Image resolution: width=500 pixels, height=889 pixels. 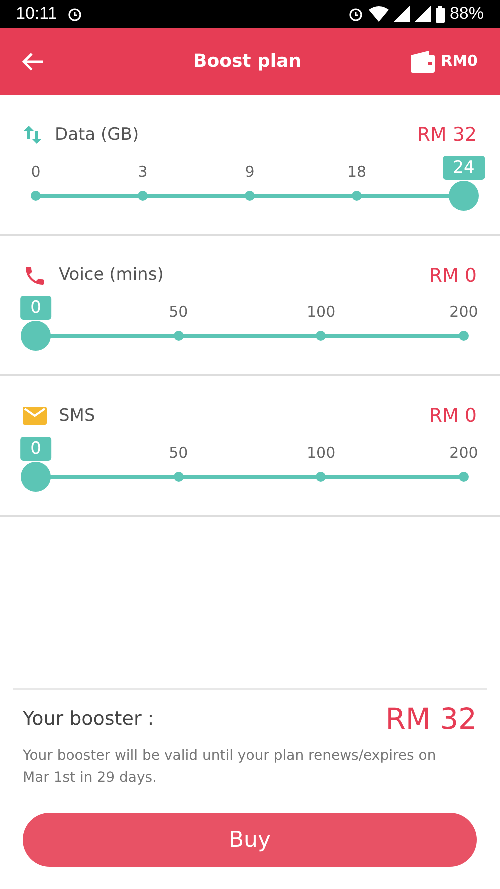 What do you see at coordinates (33, 135) in the screenshot?
I see `up-down-arrows-icon` at bounding box center [33, 135].